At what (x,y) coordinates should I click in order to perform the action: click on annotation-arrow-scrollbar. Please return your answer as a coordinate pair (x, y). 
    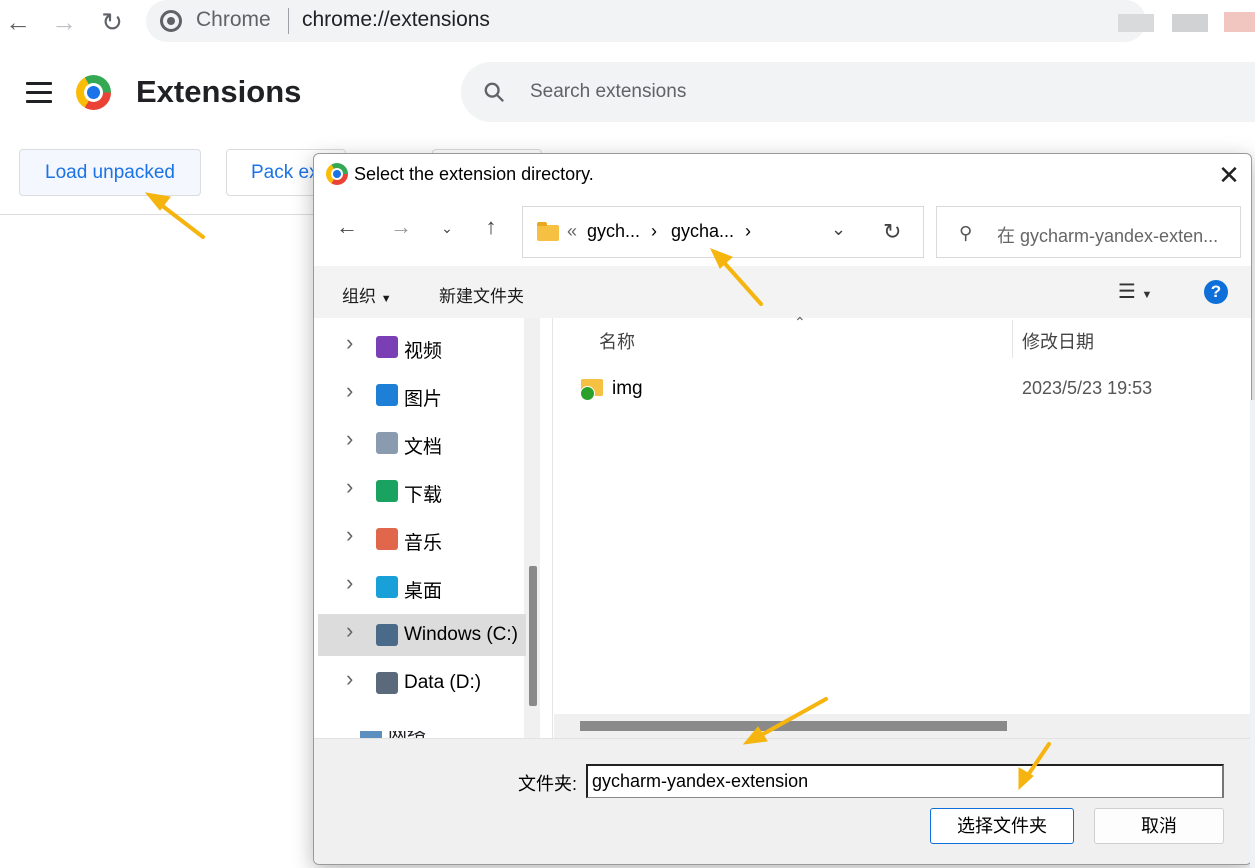
    Looking at the image, I should click on (785, 721).